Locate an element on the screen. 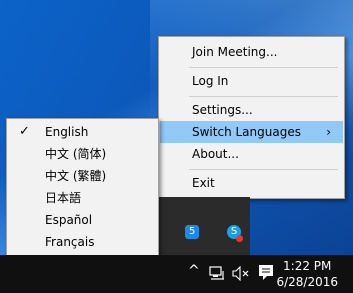  checkmark-icon: ✓ is located at coordinates (24, 131).